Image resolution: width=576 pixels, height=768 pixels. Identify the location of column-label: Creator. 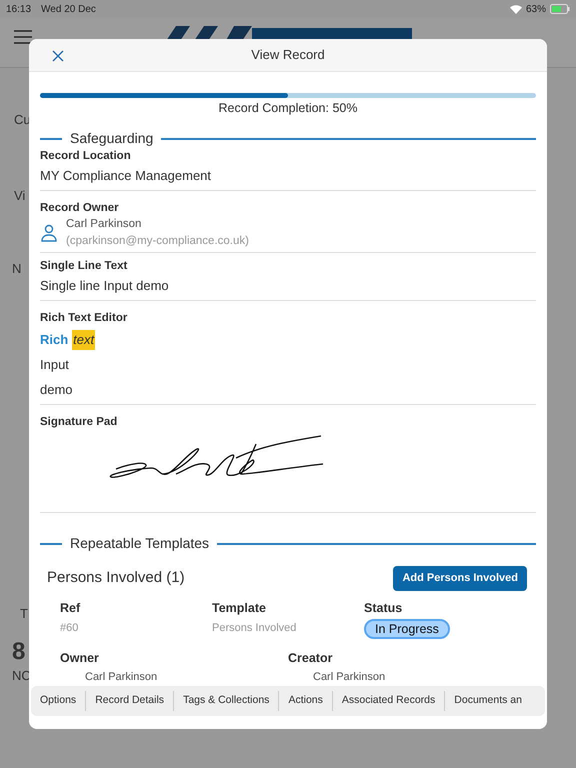
(311, 659).